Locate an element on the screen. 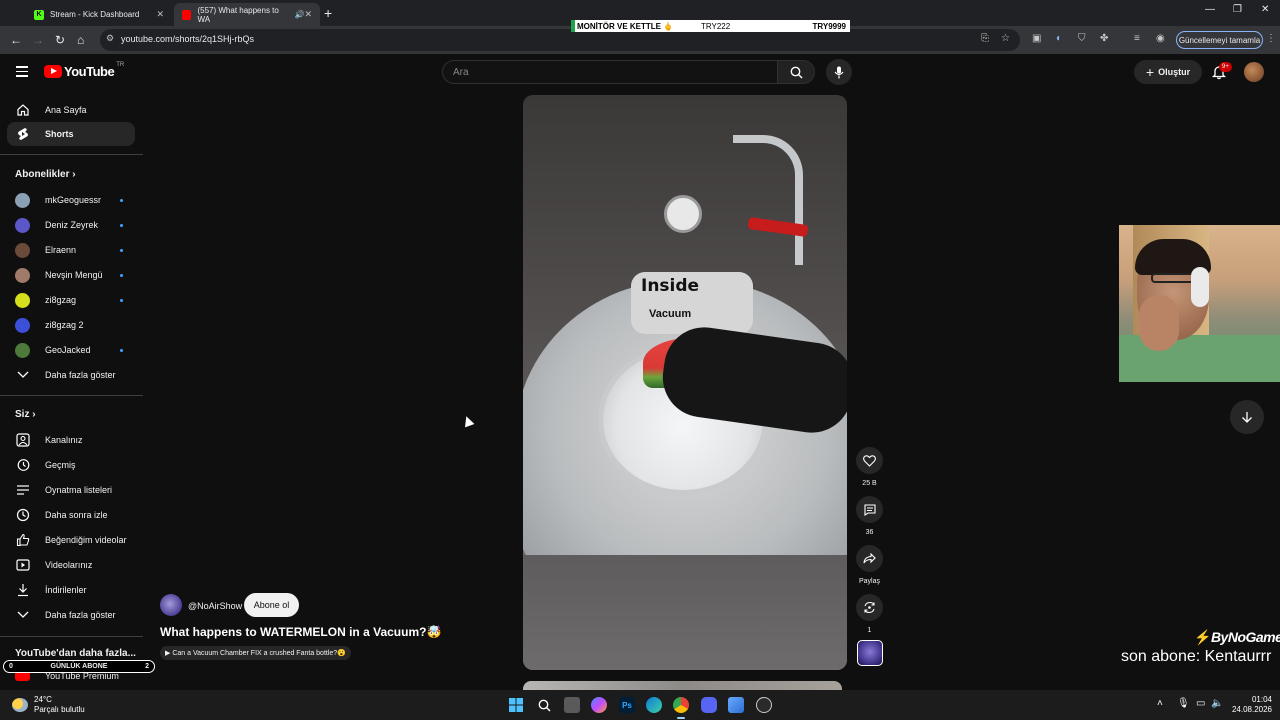  sidebar-item-shorts: Shorts is located at coordinates (71, 134).